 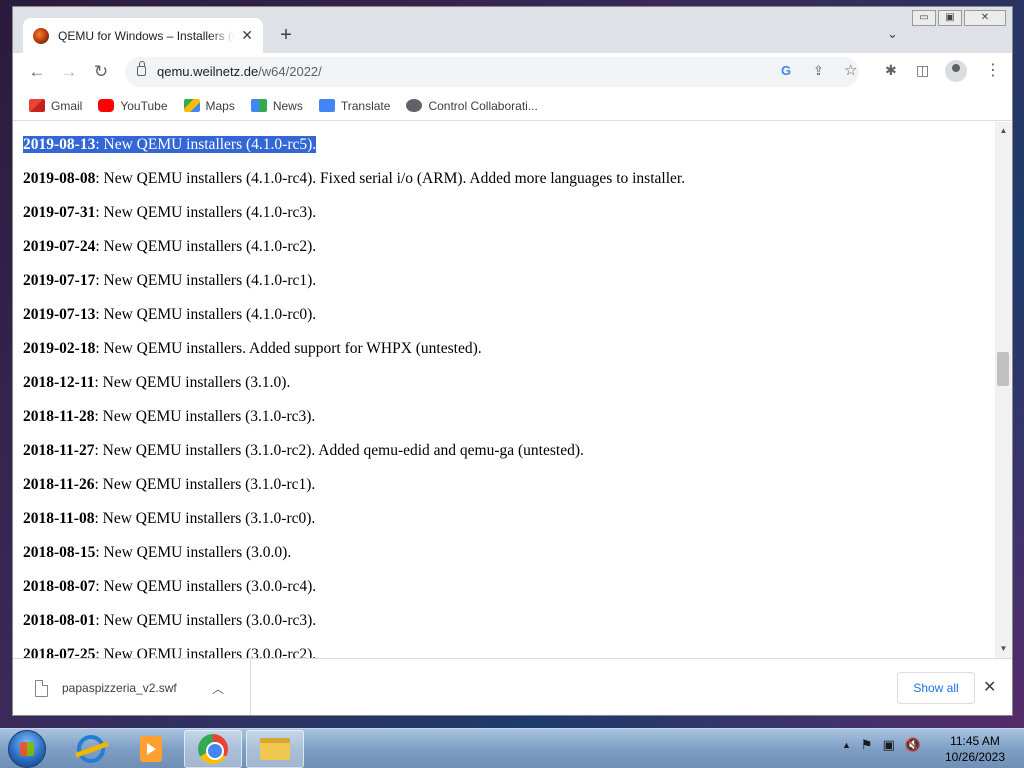 I want to click on download-filename: papaspizzeria_v2.swf, so click(x=119, y=688).